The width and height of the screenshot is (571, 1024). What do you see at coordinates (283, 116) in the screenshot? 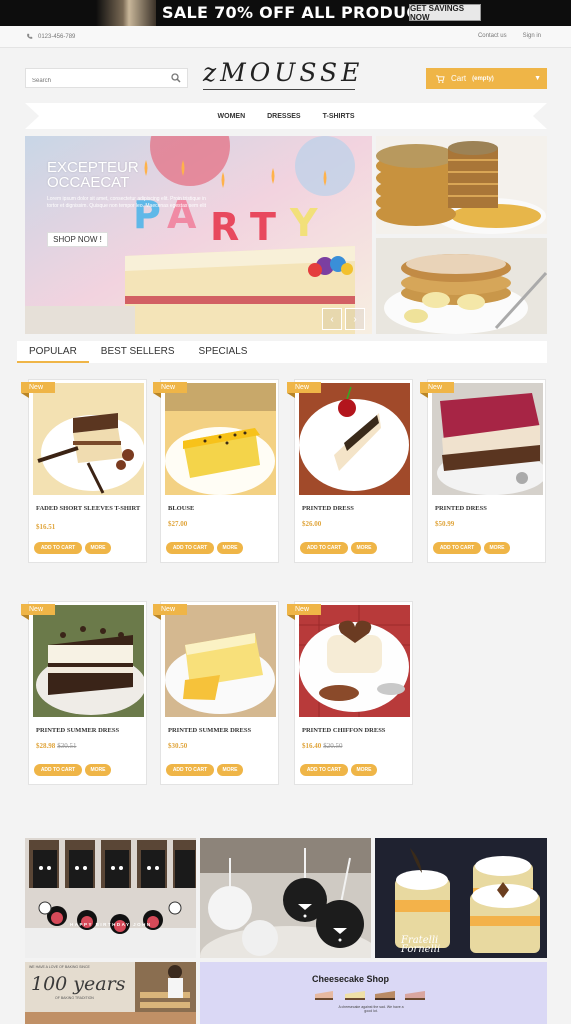
I see `nav-item-dresses: DRESSES` at bounding box center [283, 116].